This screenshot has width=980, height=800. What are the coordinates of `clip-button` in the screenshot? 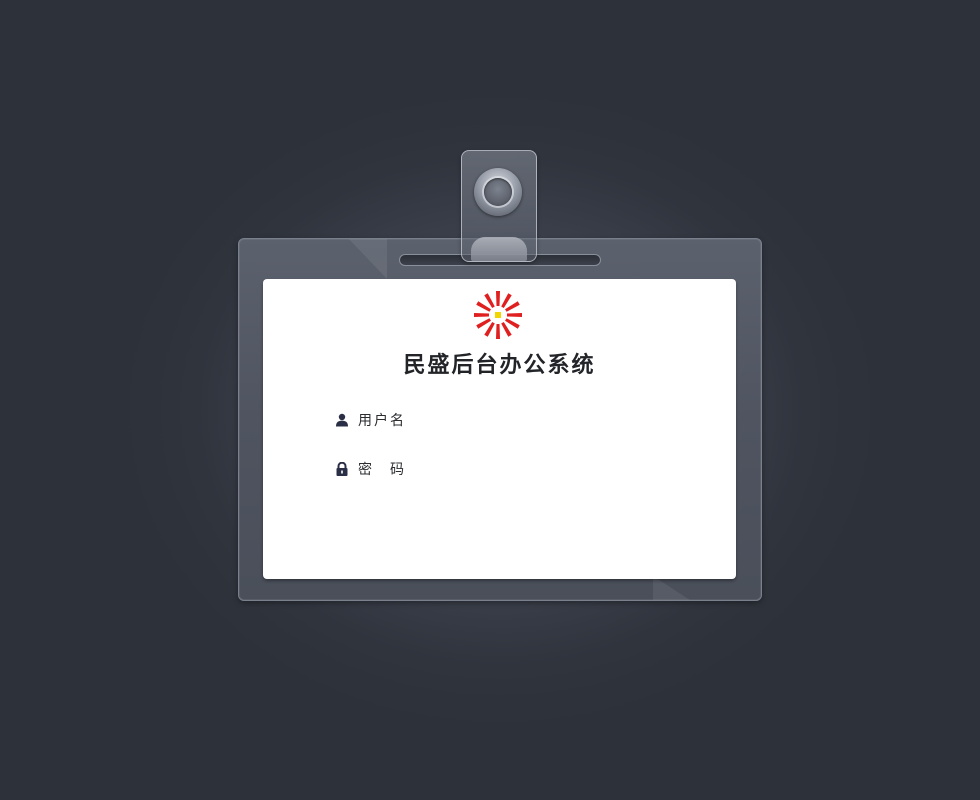 It's located at (498, 192).